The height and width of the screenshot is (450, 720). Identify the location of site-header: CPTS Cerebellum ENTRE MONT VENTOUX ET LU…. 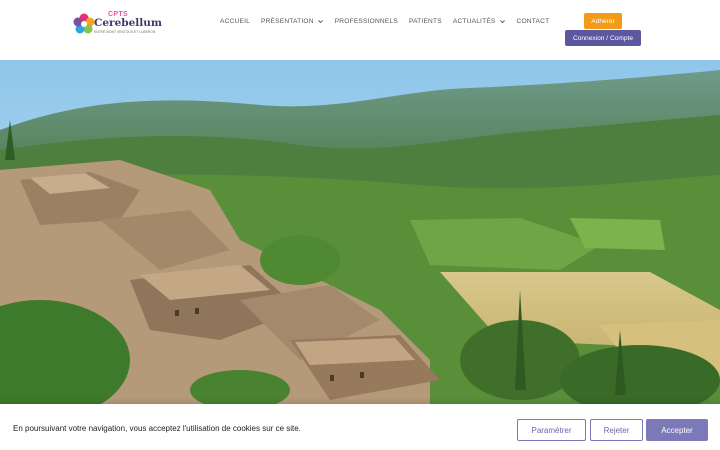
(360, 30).